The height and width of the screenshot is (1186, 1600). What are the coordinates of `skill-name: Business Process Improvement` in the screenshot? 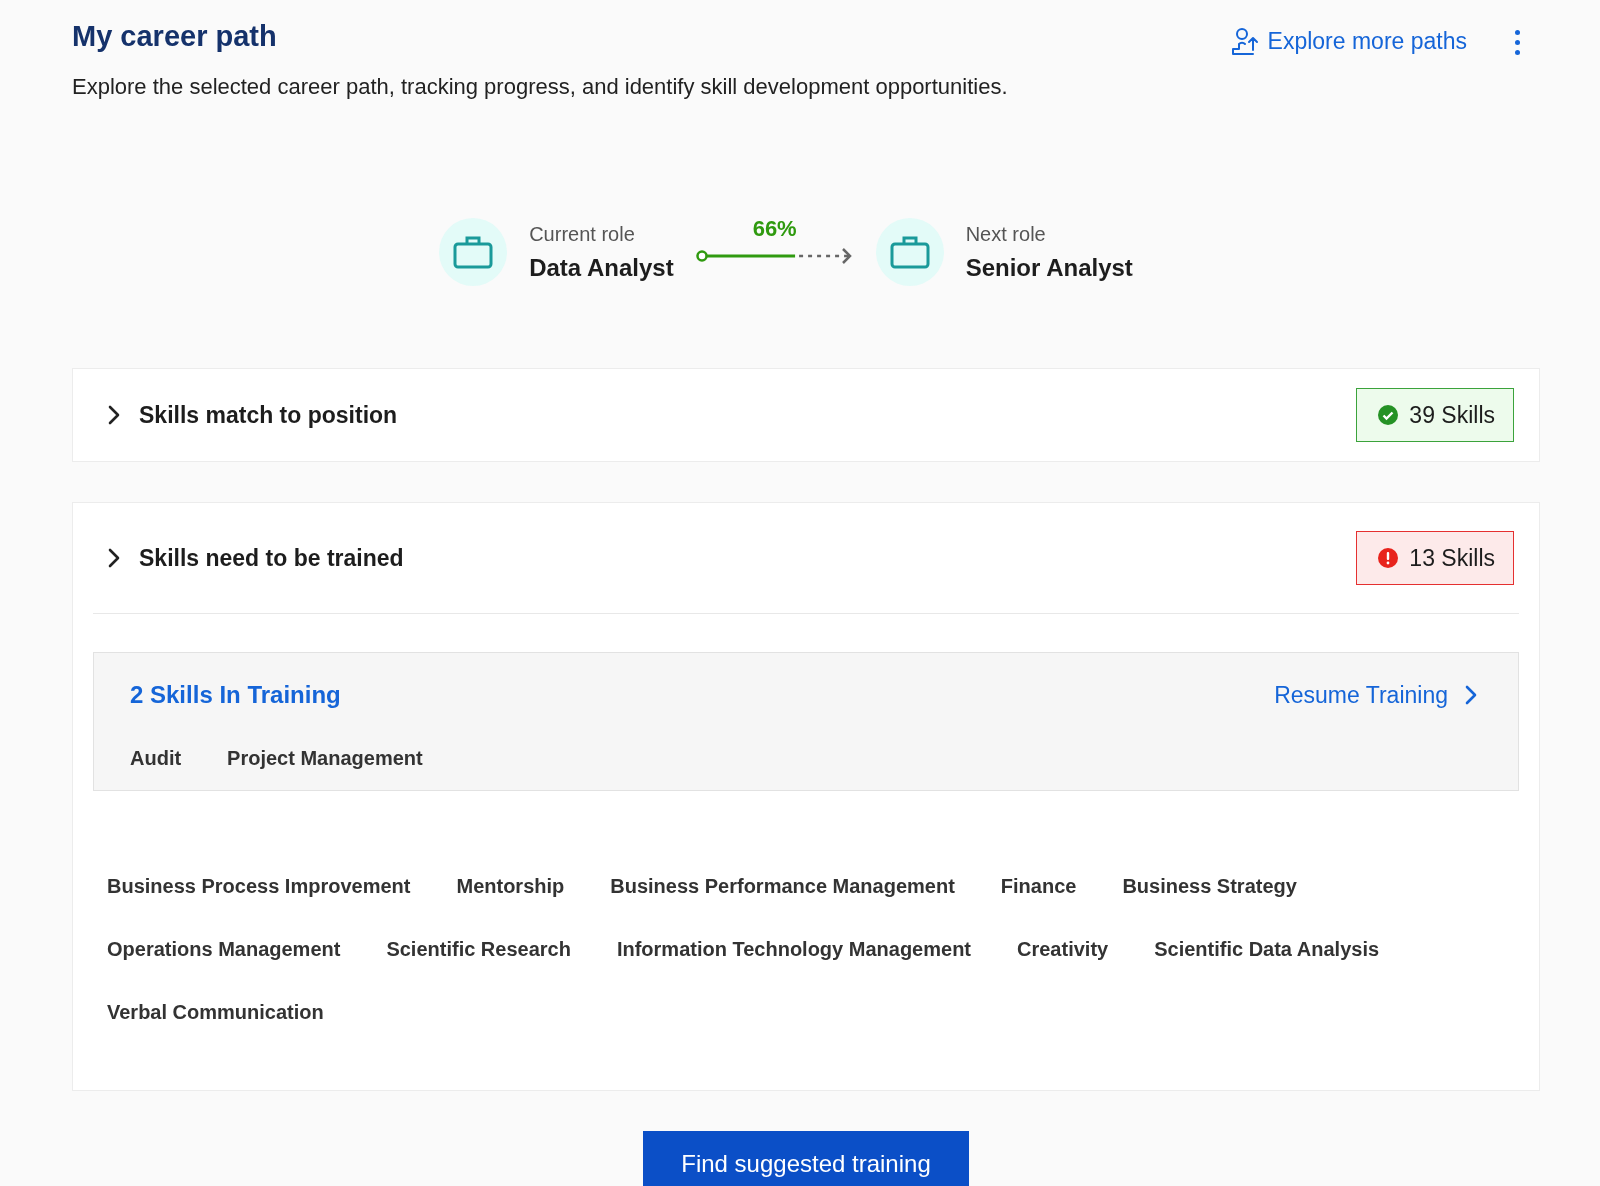 It's located at (259, 886).